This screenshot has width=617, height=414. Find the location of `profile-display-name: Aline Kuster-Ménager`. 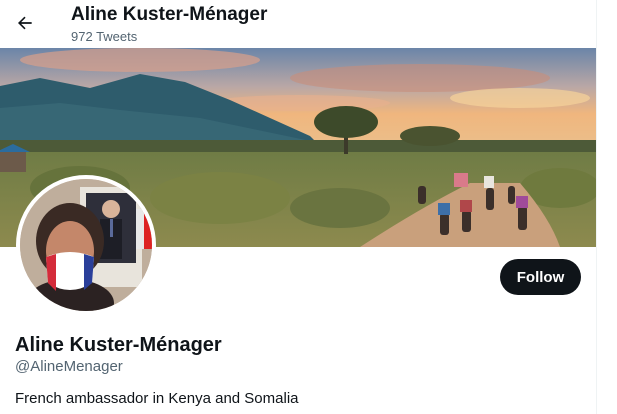

profile-display-name: Aline Kuster-Ménager is located at coordinates (118, 345).